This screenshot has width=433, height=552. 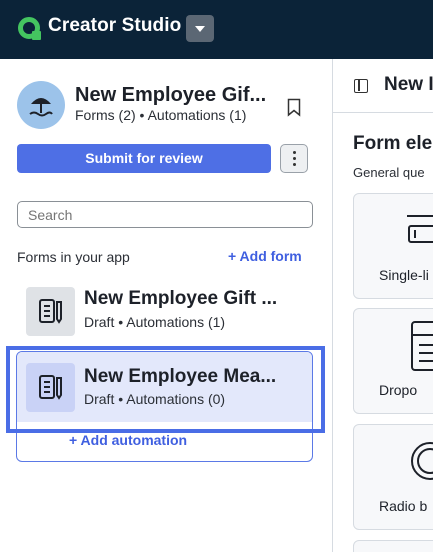 I want to click on next-element-card, so click(x=393, y=546).